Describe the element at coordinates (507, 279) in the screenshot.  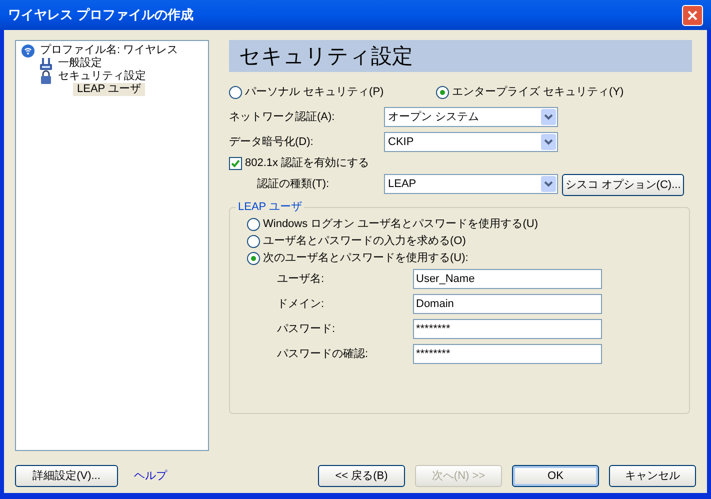
I see `input-field: User_Name` at that location.